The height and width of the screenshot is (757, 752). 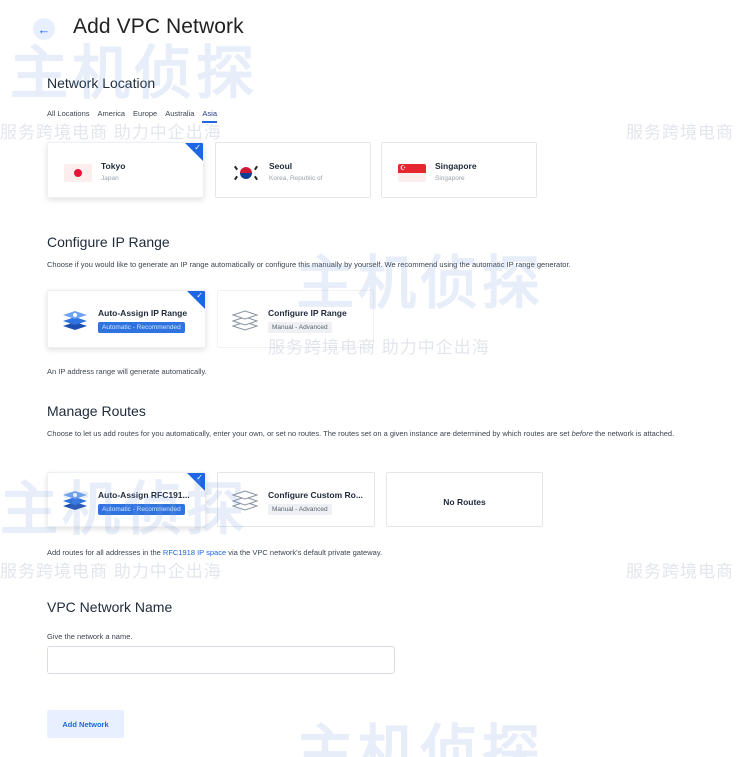 What do you see at coordinates (281, 166) in the screenshot?
I see `location-name: Seoul` at bounding box center [281, 166].